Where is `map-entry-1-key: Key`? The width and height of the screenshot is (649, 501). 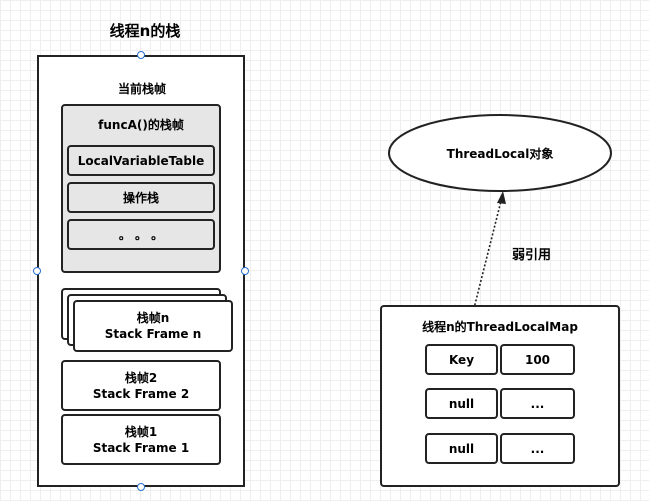
map-entry-1-key: Key is located at coordinates (461, 359).